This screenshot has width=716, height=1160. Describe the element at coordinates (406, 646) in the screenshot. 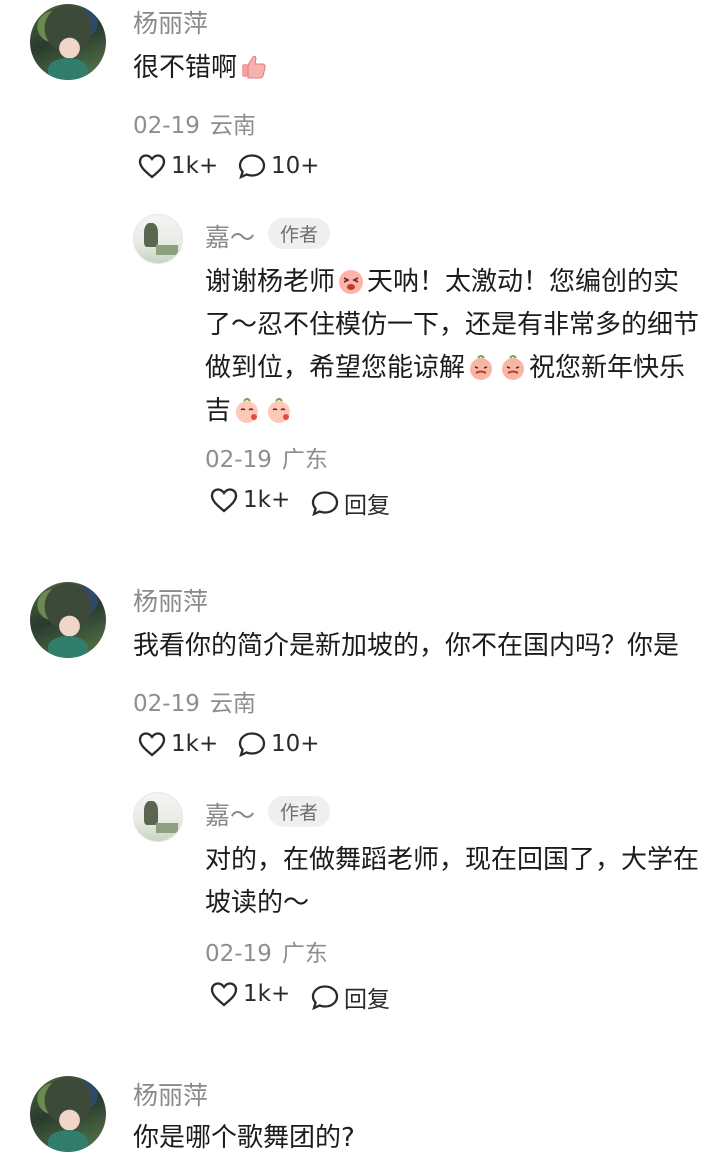

I see `comment-text: 我看你的简介是新加坡的，你不在国内吗？你是` at that location.